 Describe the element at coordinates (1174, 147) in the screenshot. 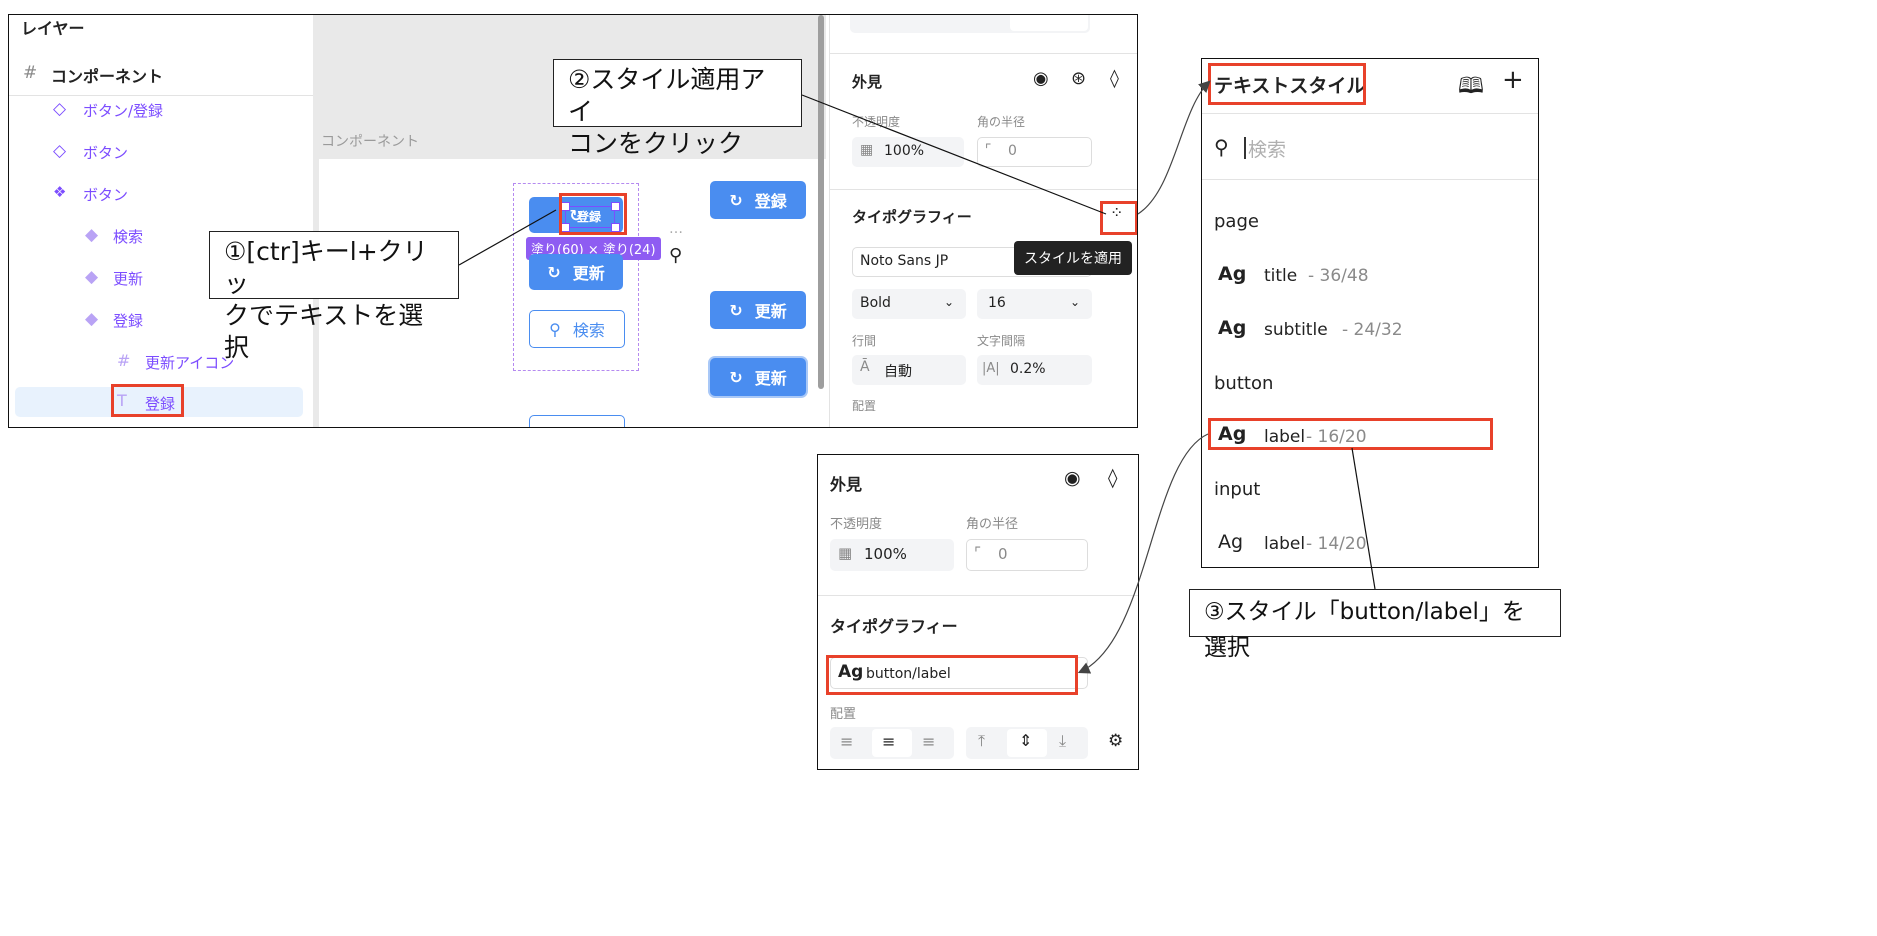

I see `arrow-to-text-styles` at that location.